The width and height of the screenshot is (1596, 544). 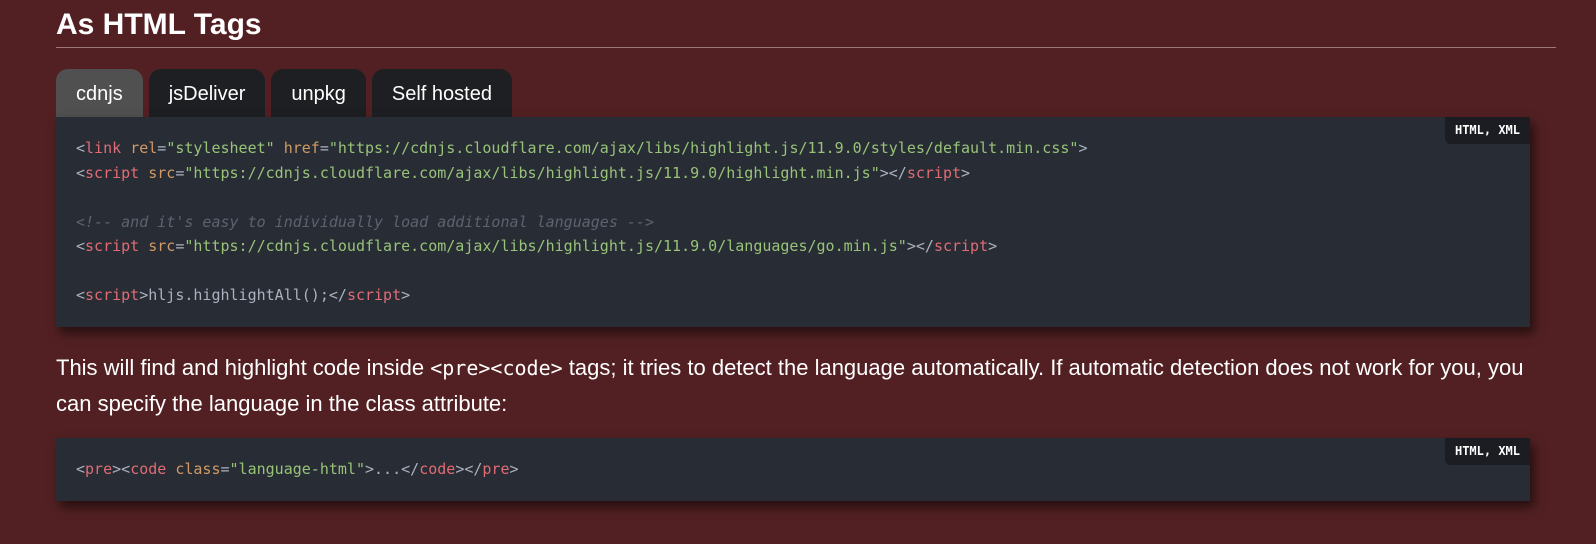 What do you see at coordinates (238, 295) in the screenshot?
I see `code-punctuation: hljs.highlightAll();` at bounding box center [238, 295].